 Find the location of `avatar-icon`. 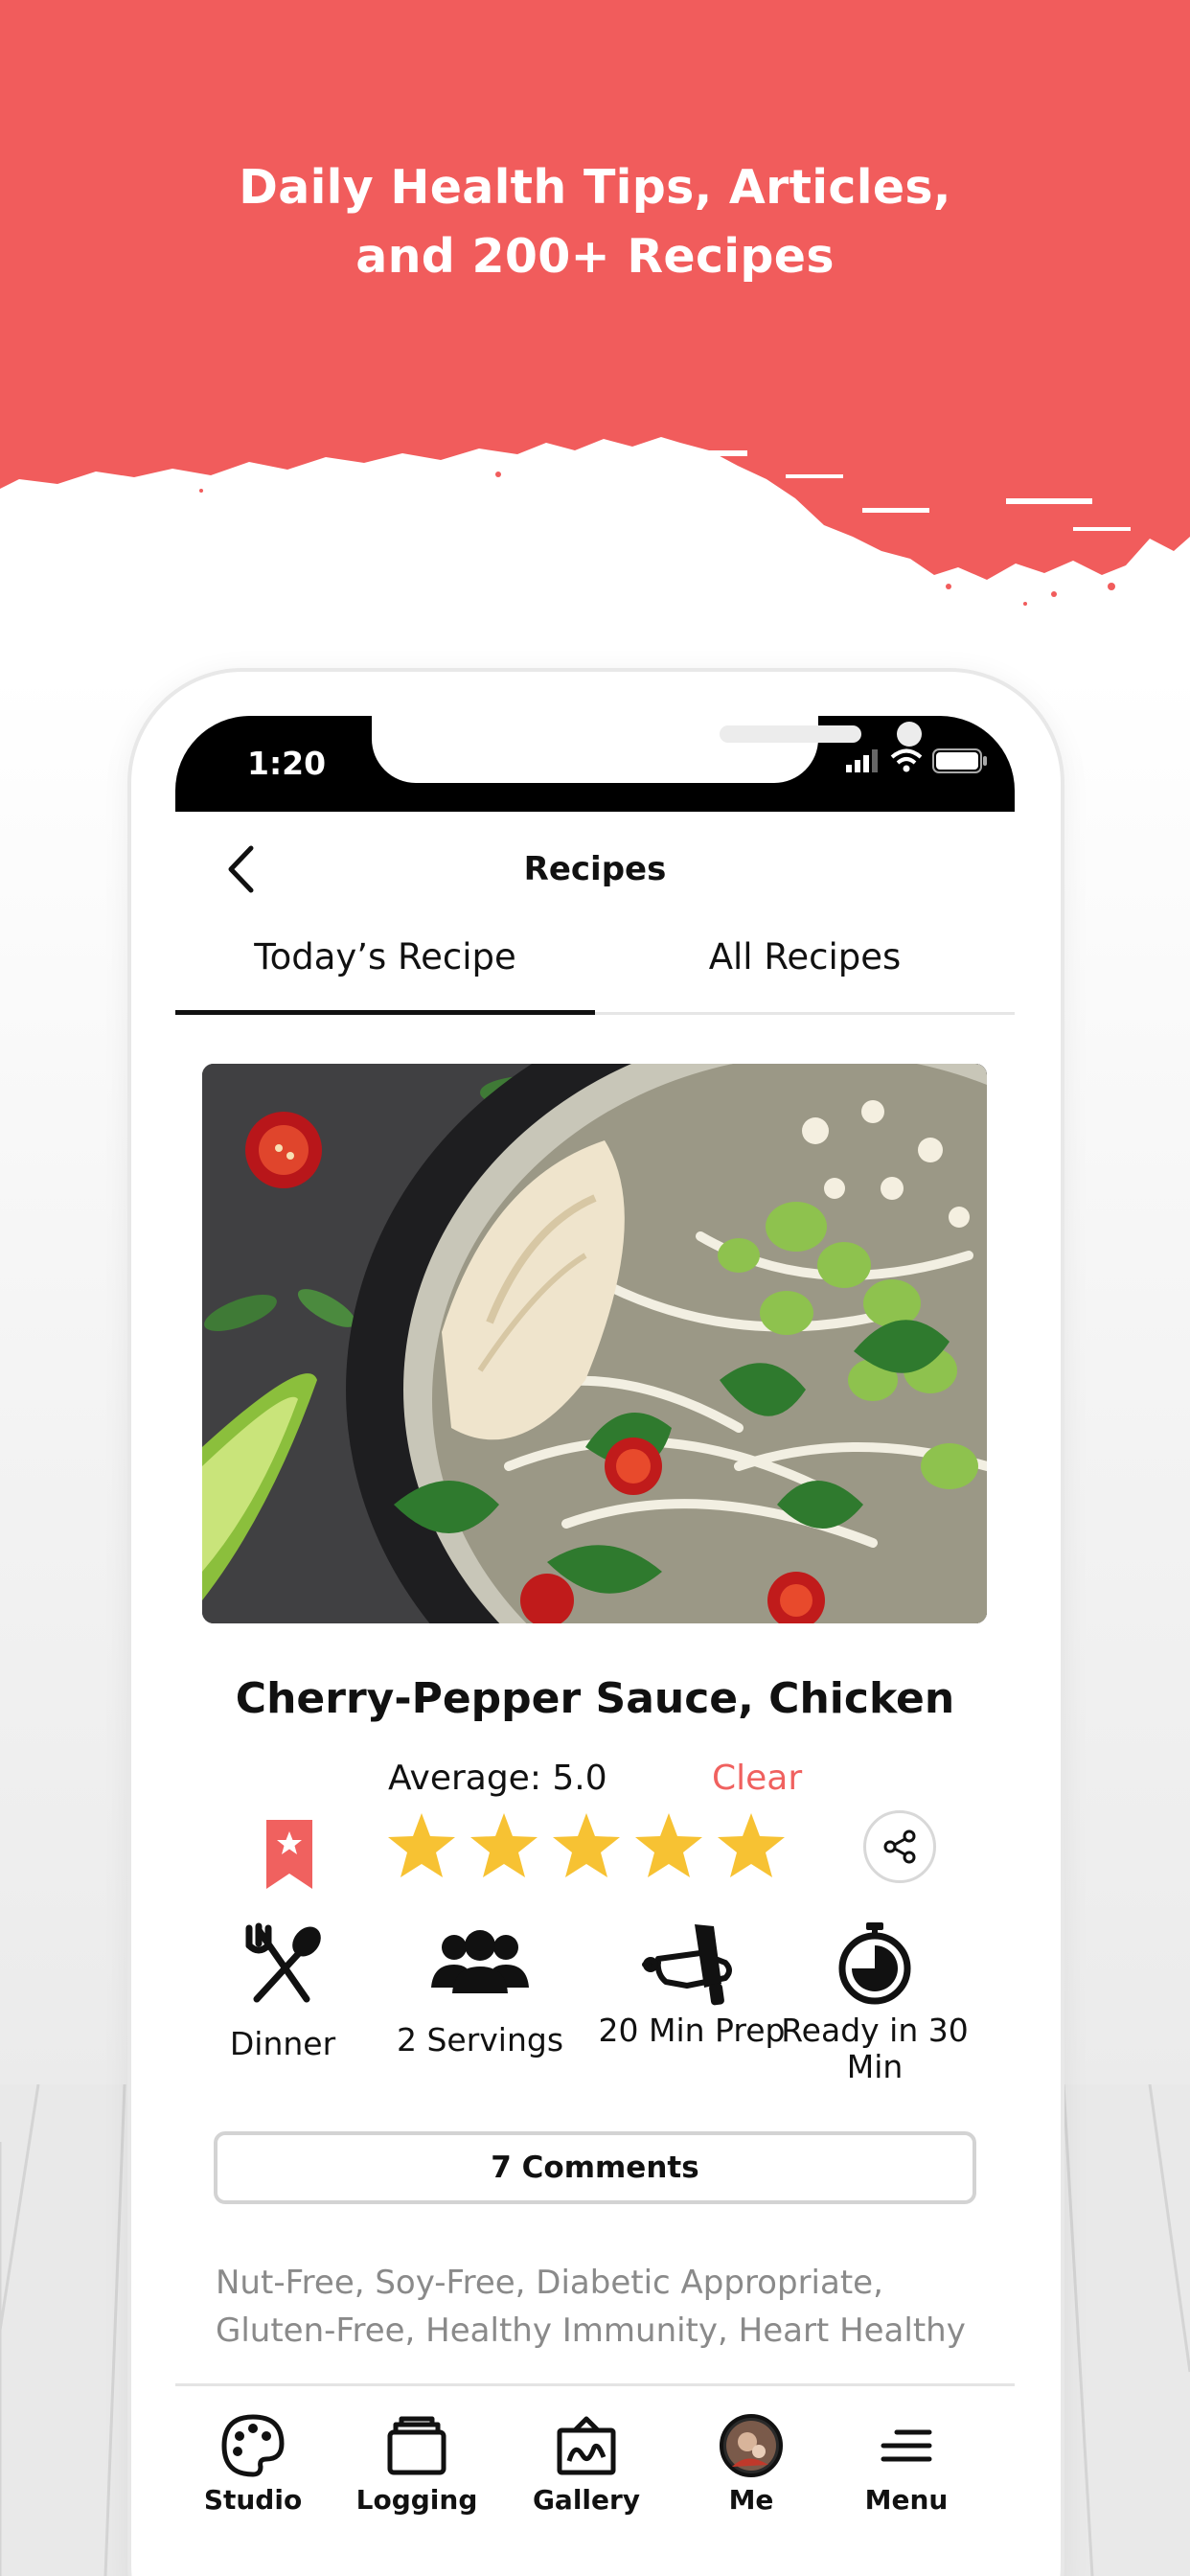

avatar-icon is located at coordinates (751, 2445).